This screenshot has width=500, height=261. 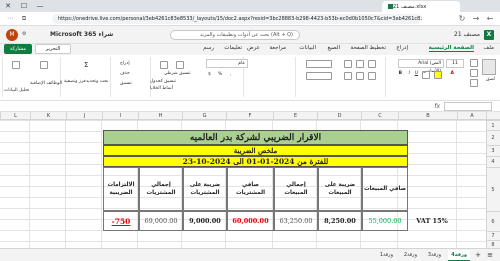 What do you see at coordinates (205, 221) in the screenshot?
I see `value-purchase-tax: 9,000.00` at bounding box center [205, 221].